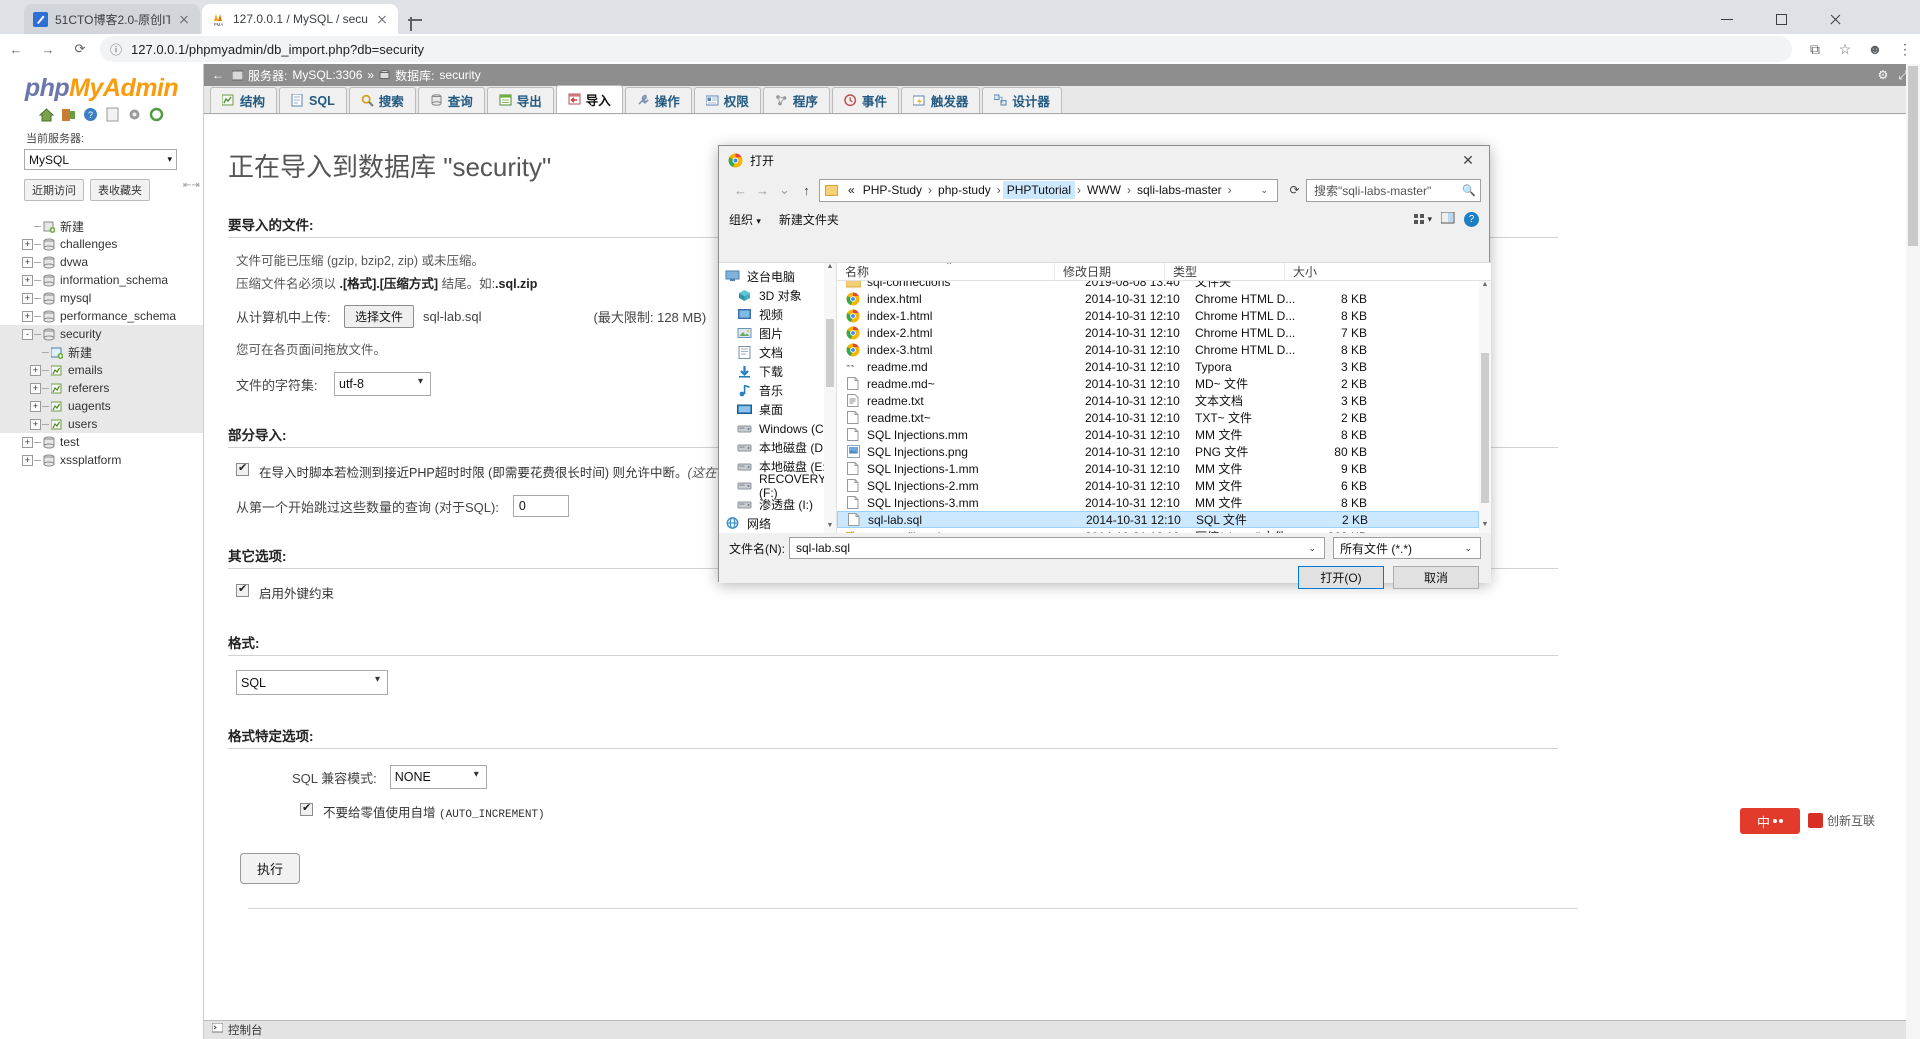 The image size is (1920, 1039). Describe the element at coordinates (1022, 100) in the screenshot. I see `tab-设计器: 设计器` at that location.